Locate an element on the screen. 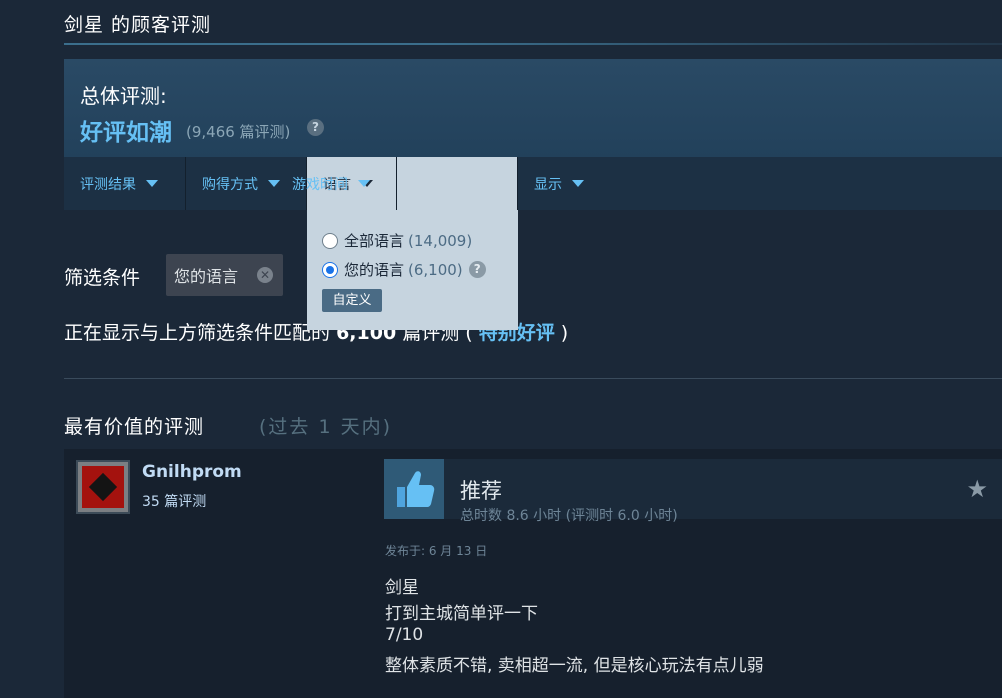 The image size is (1002, 698). showing-prefix: 正在显示与上方筛选条件匹配的 is located at coordinates (197, 333).